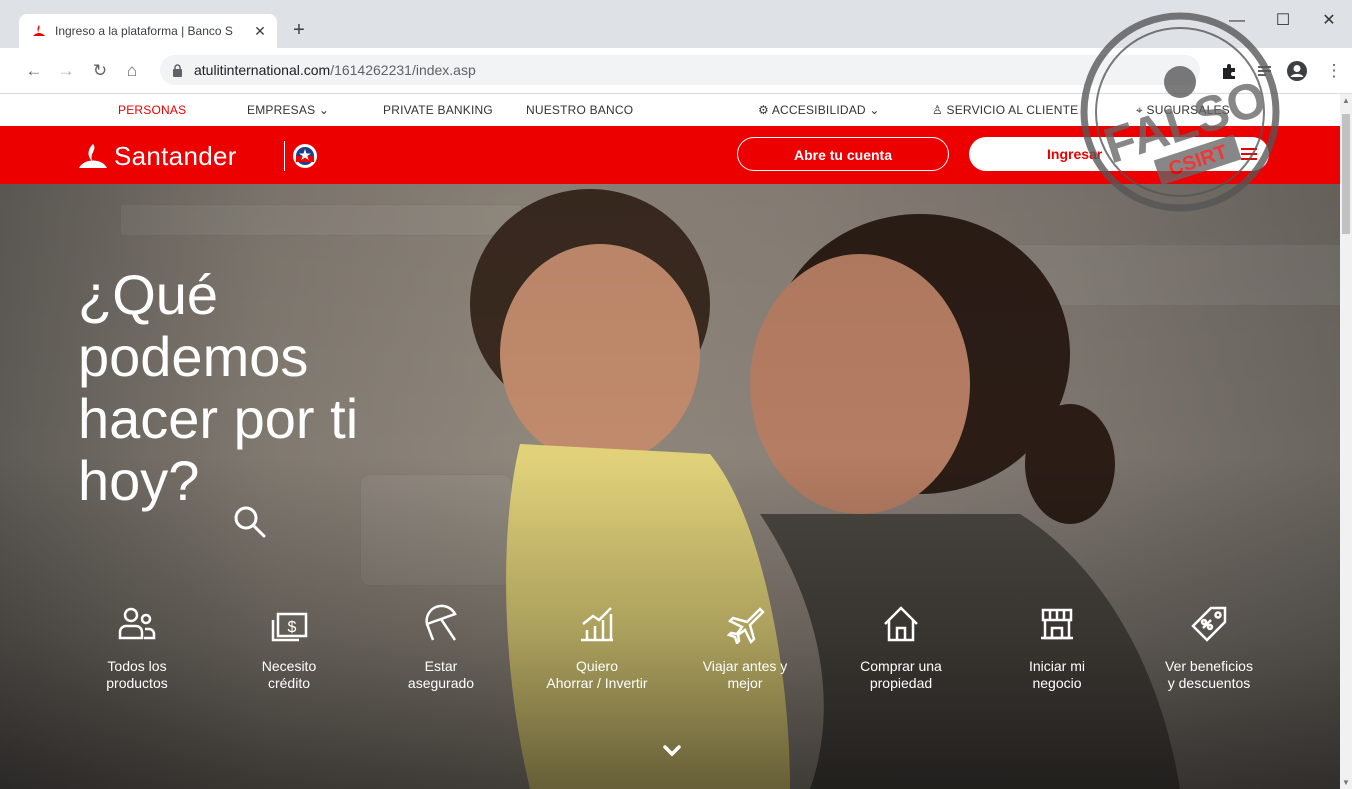 The width and height of the screenshot is (1352, 789). What do you see at coordinates (763, 110) in the screenshot?
I see `accessibility-icon: ⚙` at bounding box center [763, 110].